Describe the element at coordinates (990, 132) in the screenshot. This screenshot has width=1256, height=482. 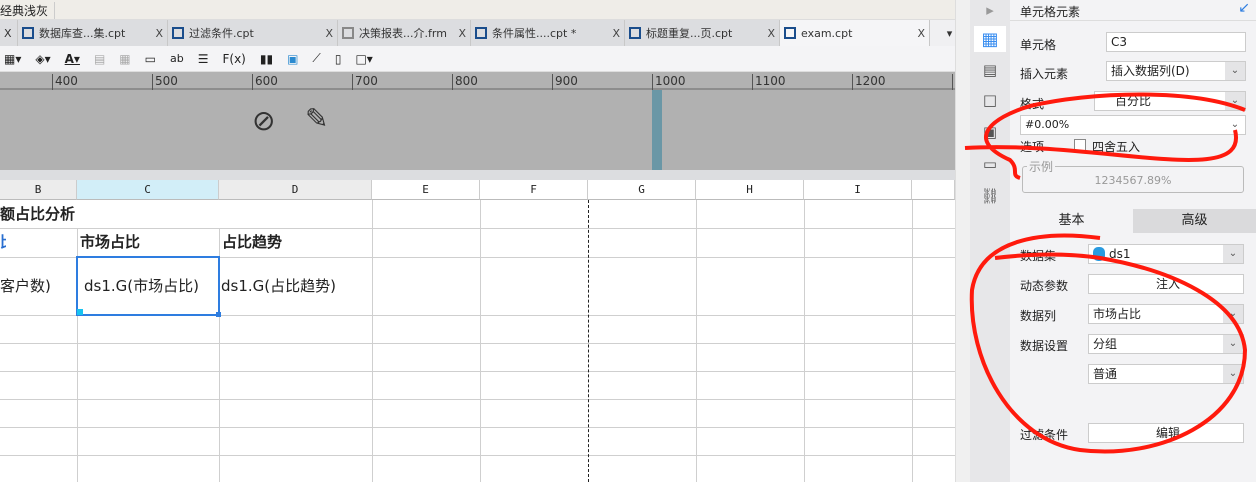
I see `dropdown-widget-icon: ▣` at that location.